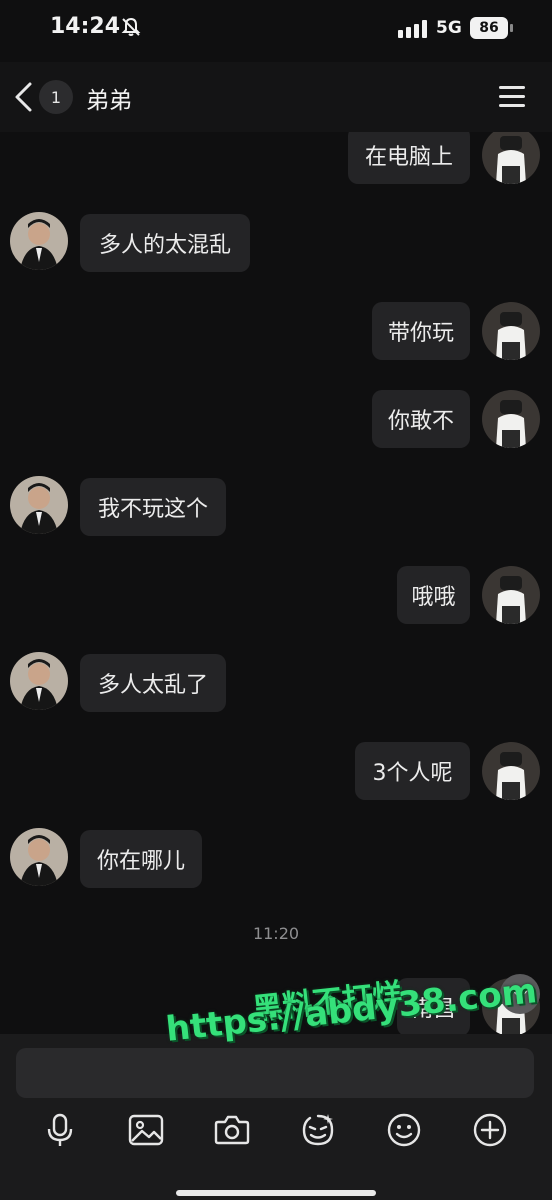  I want to click on message-text: 你在哪儿, so click(140, 861).